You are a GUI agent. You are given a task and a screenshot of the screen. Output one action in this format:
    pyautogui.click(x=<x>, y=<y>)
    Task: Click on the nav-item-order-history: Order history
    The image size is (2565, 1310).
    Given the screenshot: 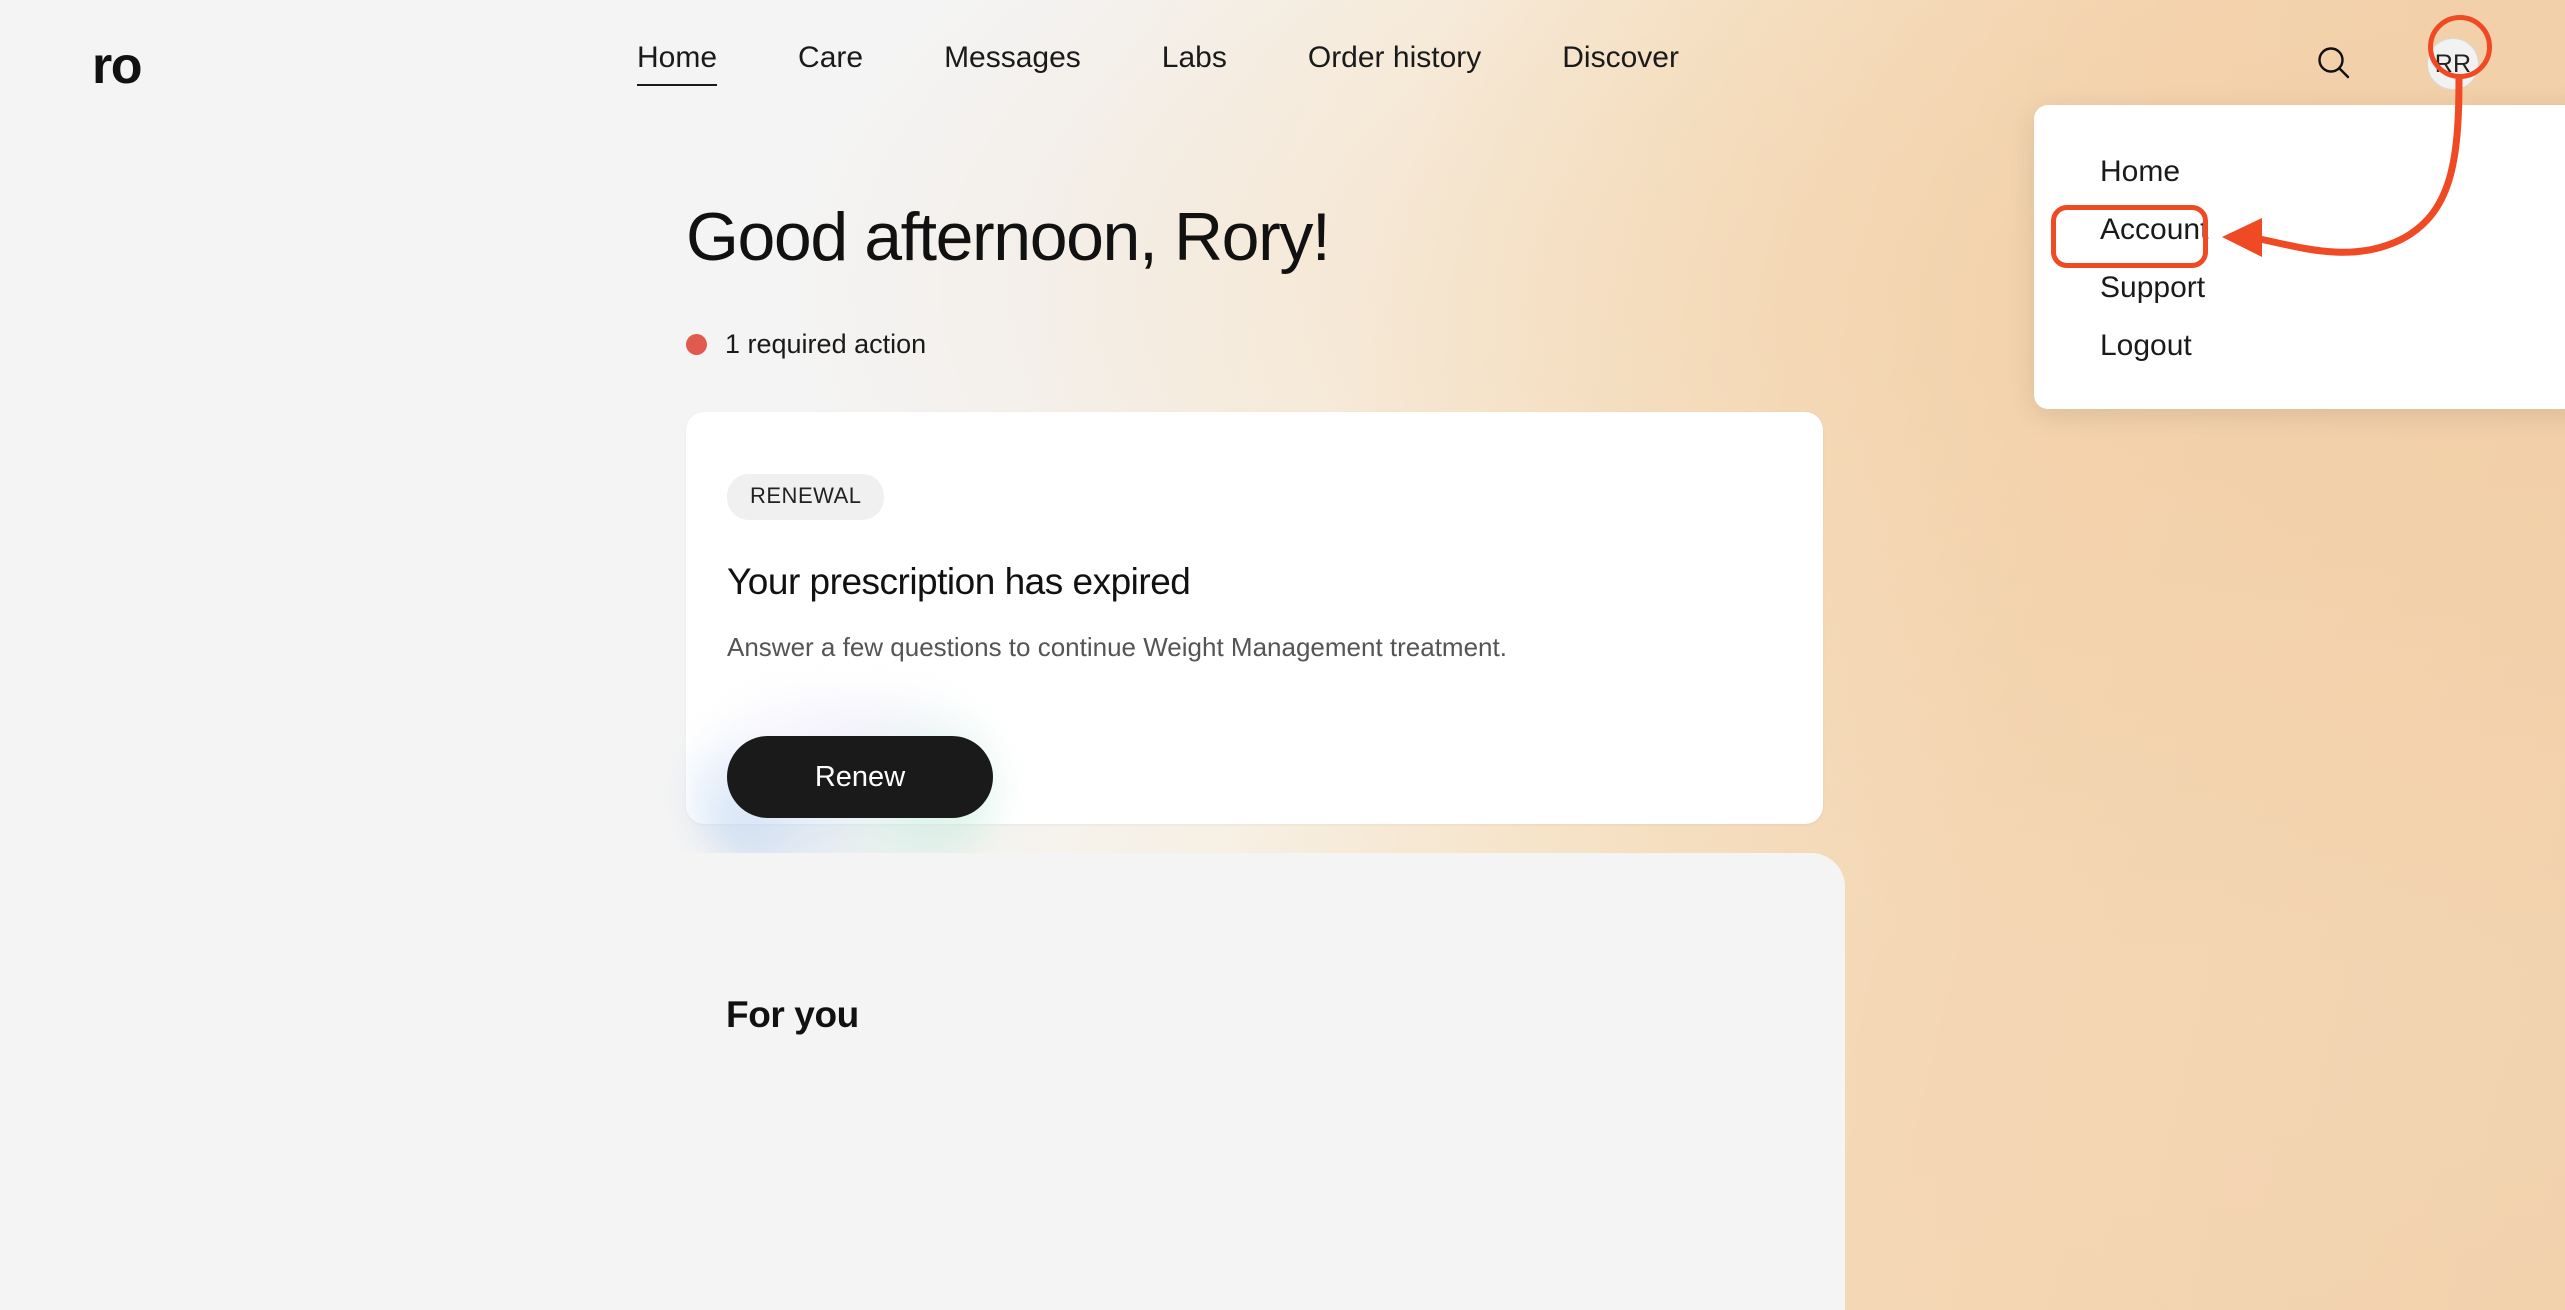 What is the action you would take?
    pyautogui.click(x=1394, y=63)
    